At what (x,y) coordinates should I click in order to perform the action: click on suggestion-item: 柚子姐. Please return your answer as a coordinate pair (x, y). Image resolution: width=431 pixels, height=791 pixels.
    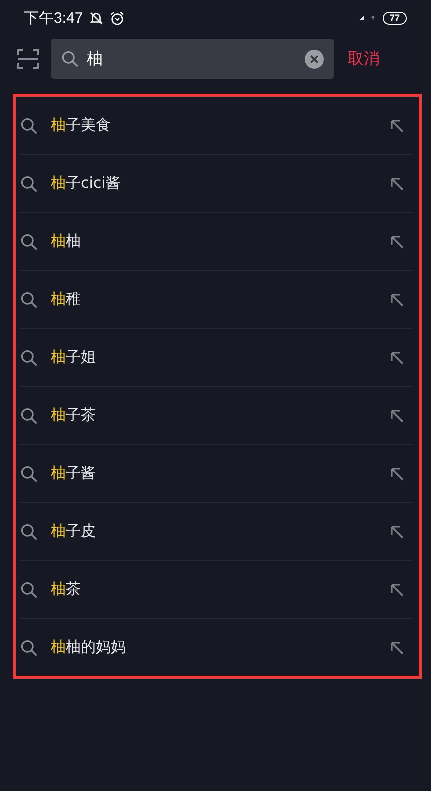
    Looking at the image, I should click on (220, 357).